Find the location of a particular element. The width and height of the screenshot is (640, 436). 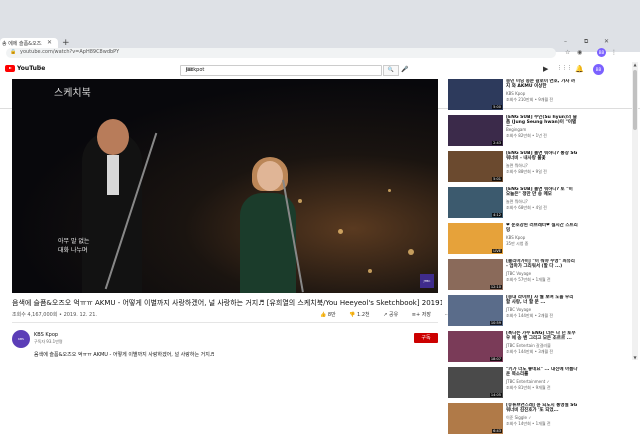

dislike-count: 1.2천 is located at coordinates (363, 315).